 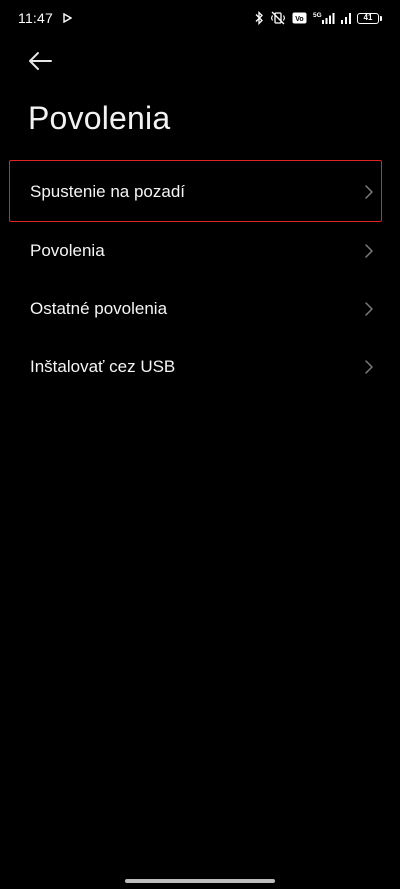 What do you see at coordinates (259, 18) in the screenshot?
I see `bluetooth-icon` at bounding box center [259, 18].